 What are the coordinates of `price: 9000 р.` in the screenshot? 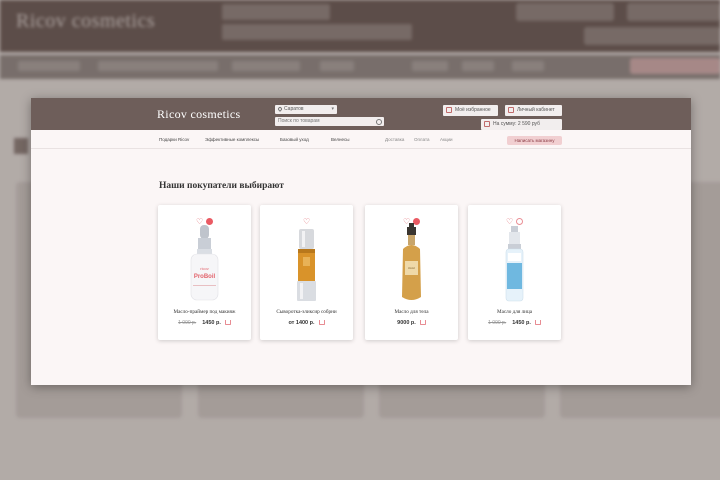 It's located at (406, 323).